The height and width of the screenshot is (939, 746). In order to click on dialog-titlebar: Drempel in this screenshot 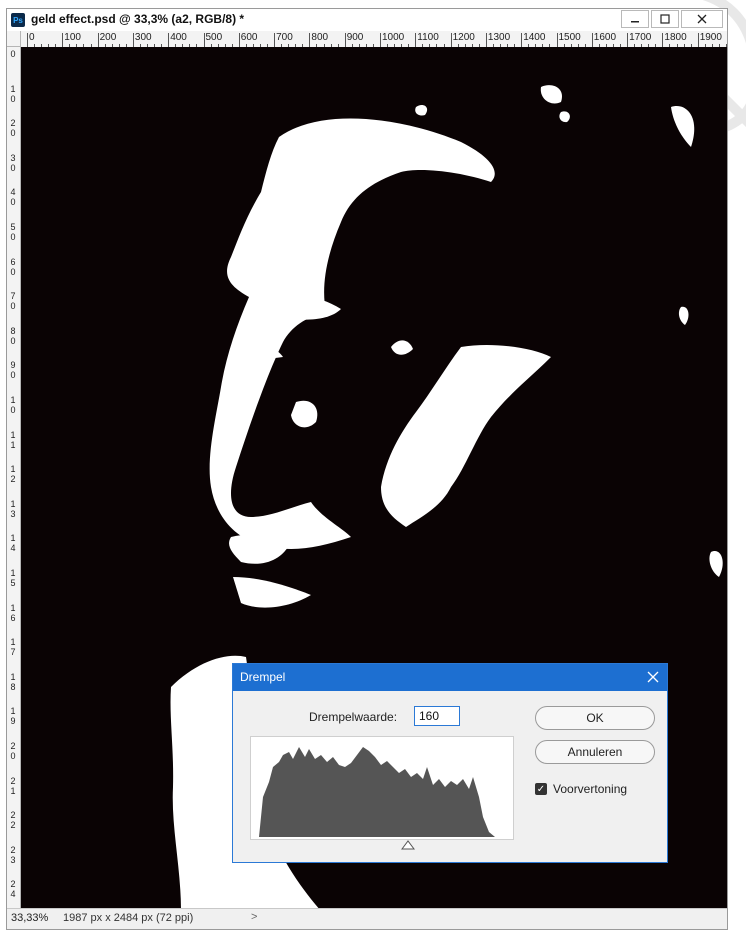, I will do `click(450, 677)`.